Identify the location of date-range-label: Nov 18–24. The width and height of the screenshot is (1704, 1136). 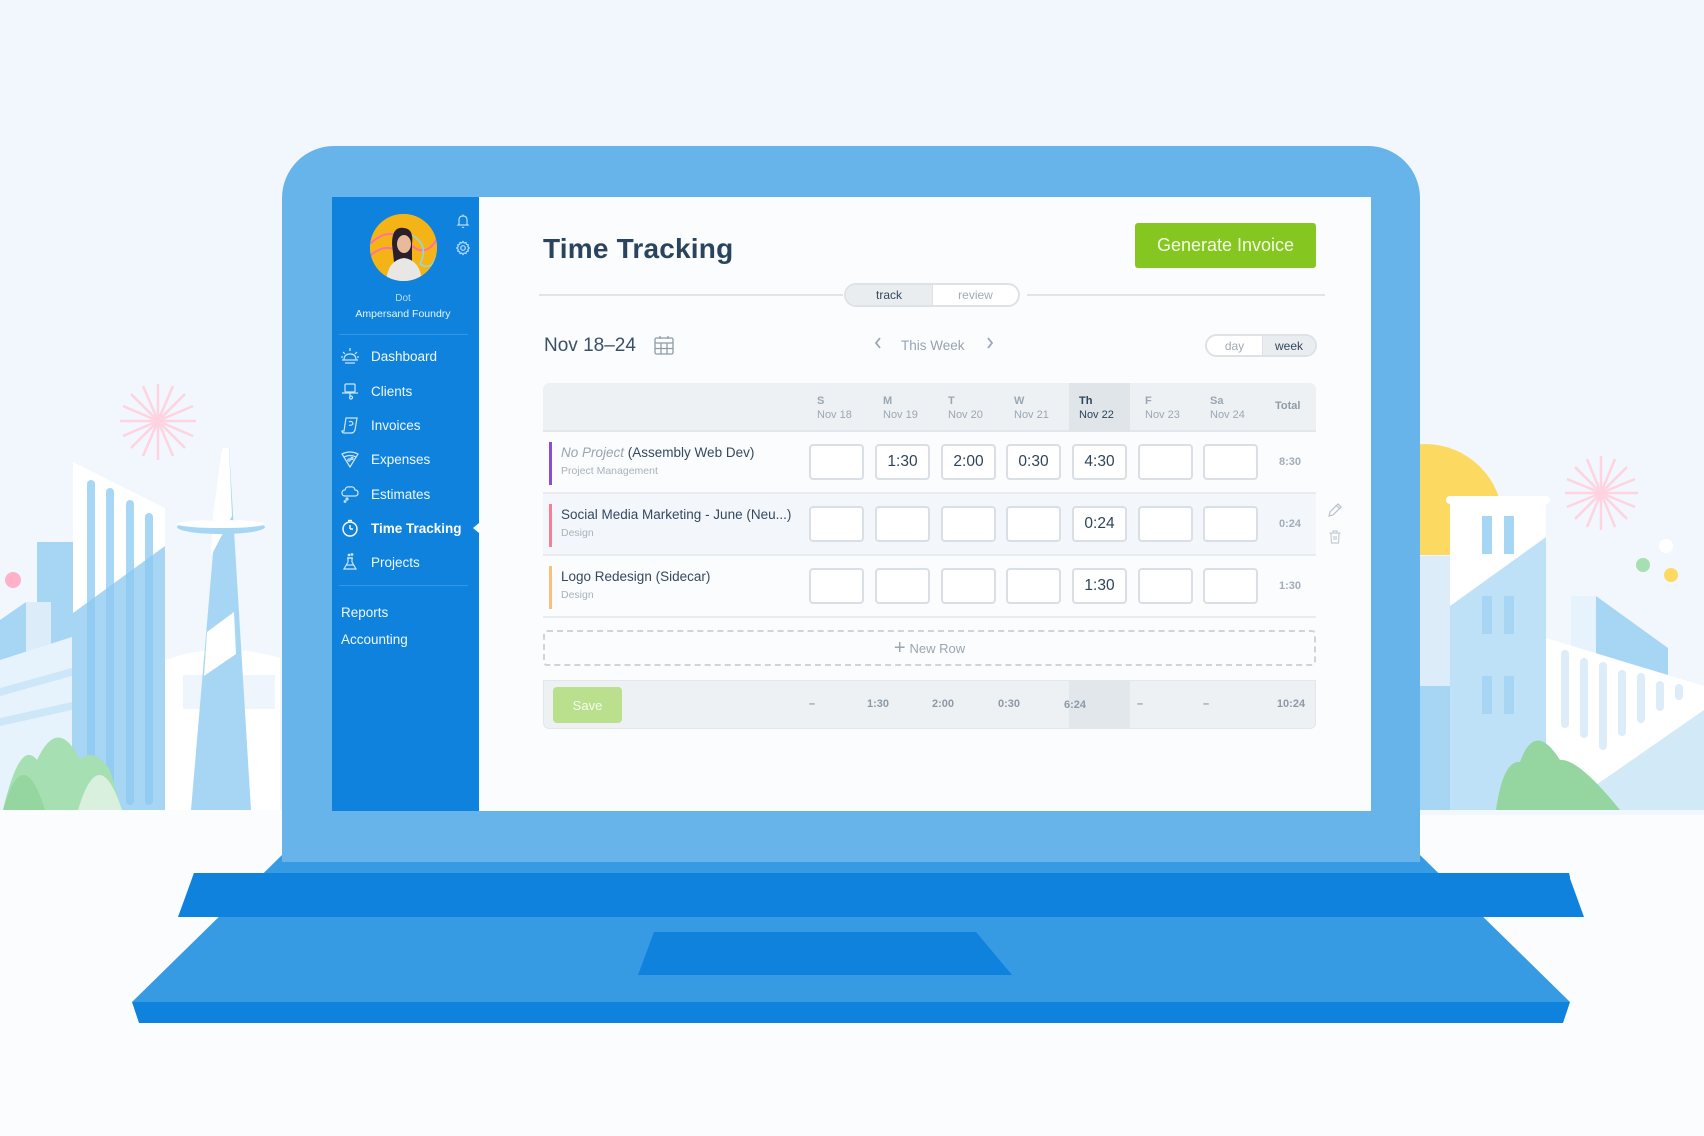
(590, 345).